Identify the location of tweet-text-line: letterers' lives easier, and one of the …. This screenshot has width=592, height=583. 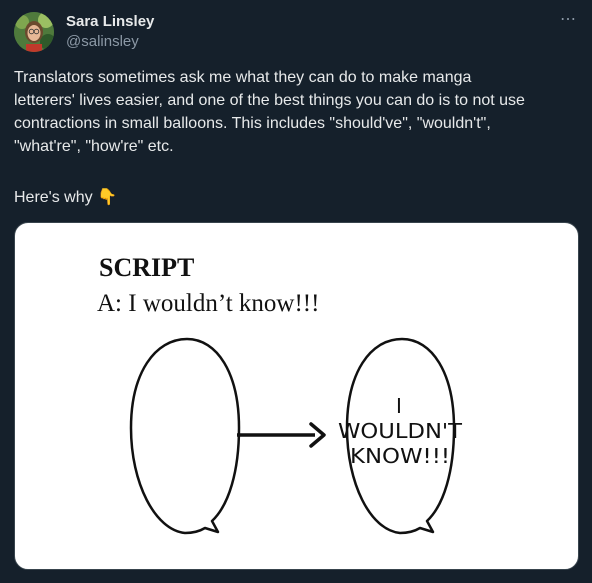
(269, 100).